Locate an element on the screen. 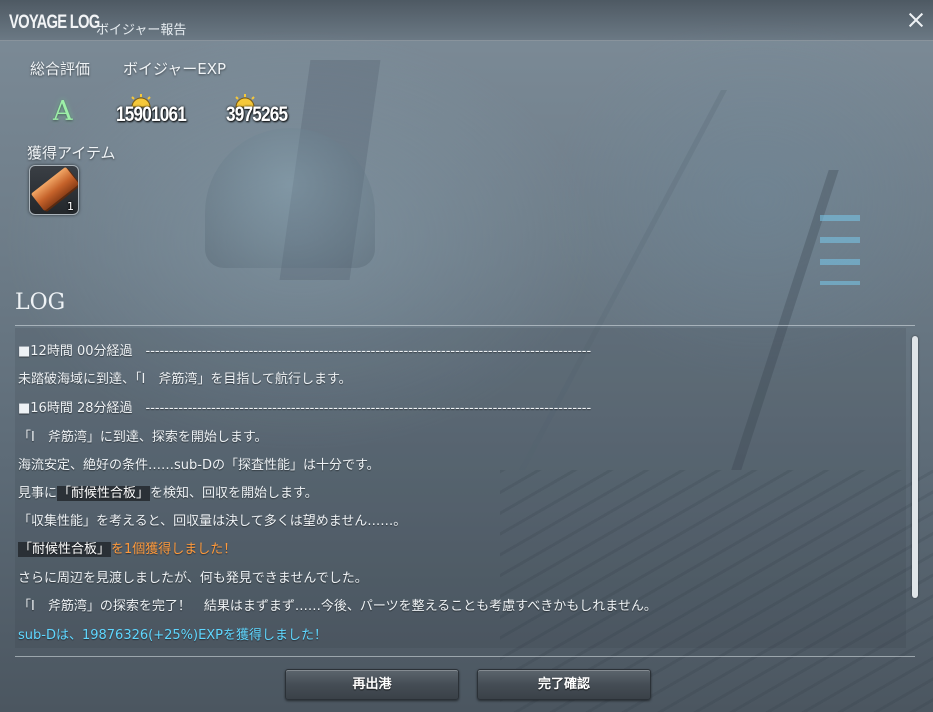  log-line: 未踏破海域に到達、「I 斧筋湾」を目指して航行します。 is located at coordinates (185, 377).